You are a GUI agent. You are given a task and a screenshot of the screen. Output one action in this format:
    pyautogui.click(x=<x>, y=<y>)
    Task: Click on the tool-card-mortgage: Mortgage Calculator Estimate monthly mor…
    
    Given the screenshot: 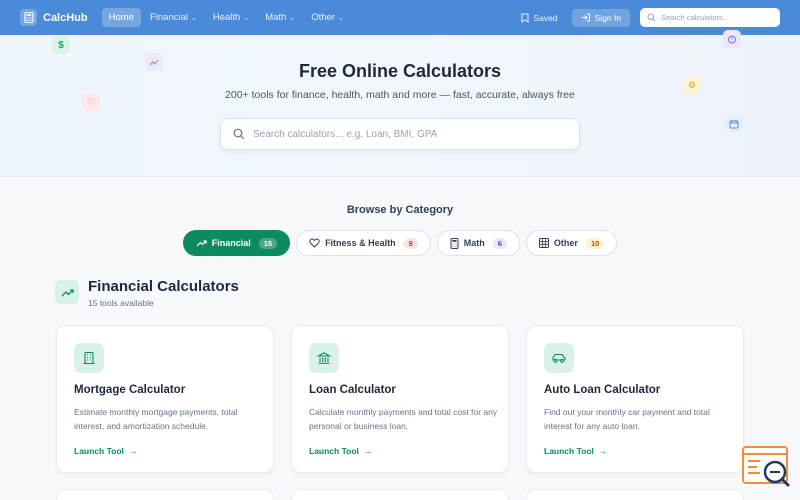 What is the action you would take?
    pyautogui.click(x=165, y=399)
    